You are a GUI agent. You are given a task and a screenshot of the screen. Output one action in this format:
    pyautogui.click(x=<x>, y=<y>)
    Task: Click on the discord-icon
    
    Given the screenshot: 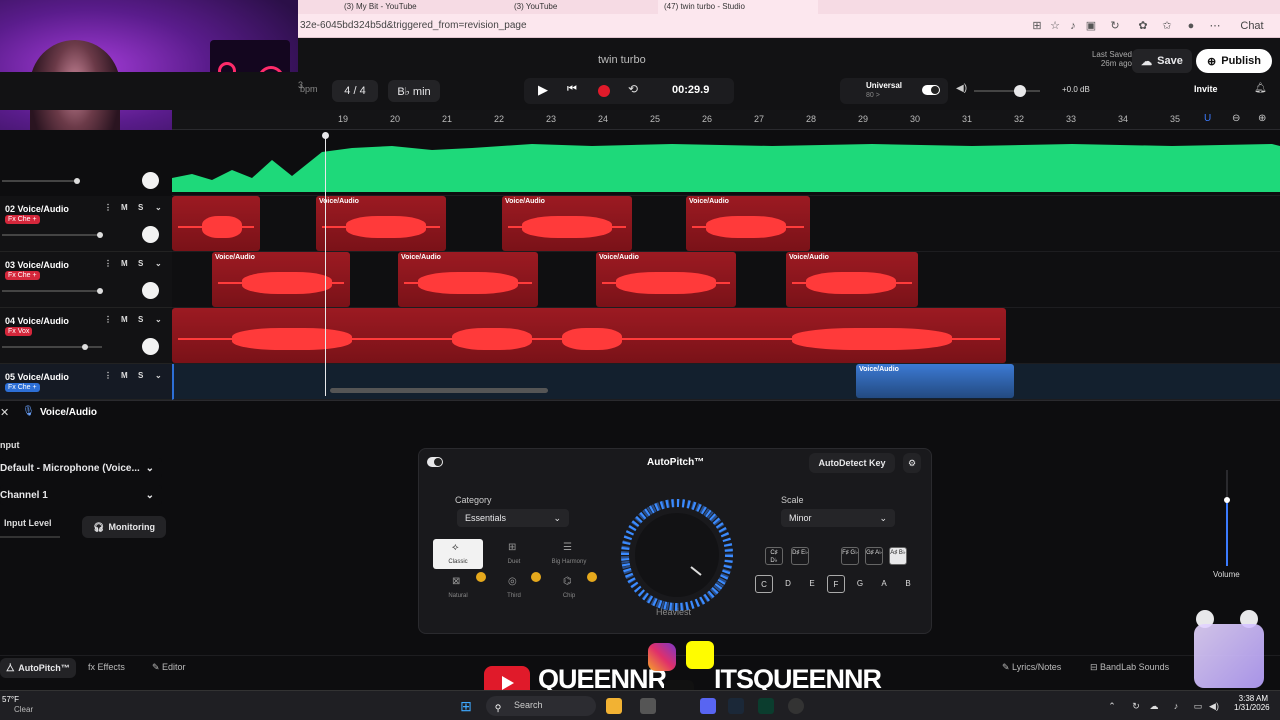 What is the action you would take?
    pyautogui.click(x=708, y=706)
    